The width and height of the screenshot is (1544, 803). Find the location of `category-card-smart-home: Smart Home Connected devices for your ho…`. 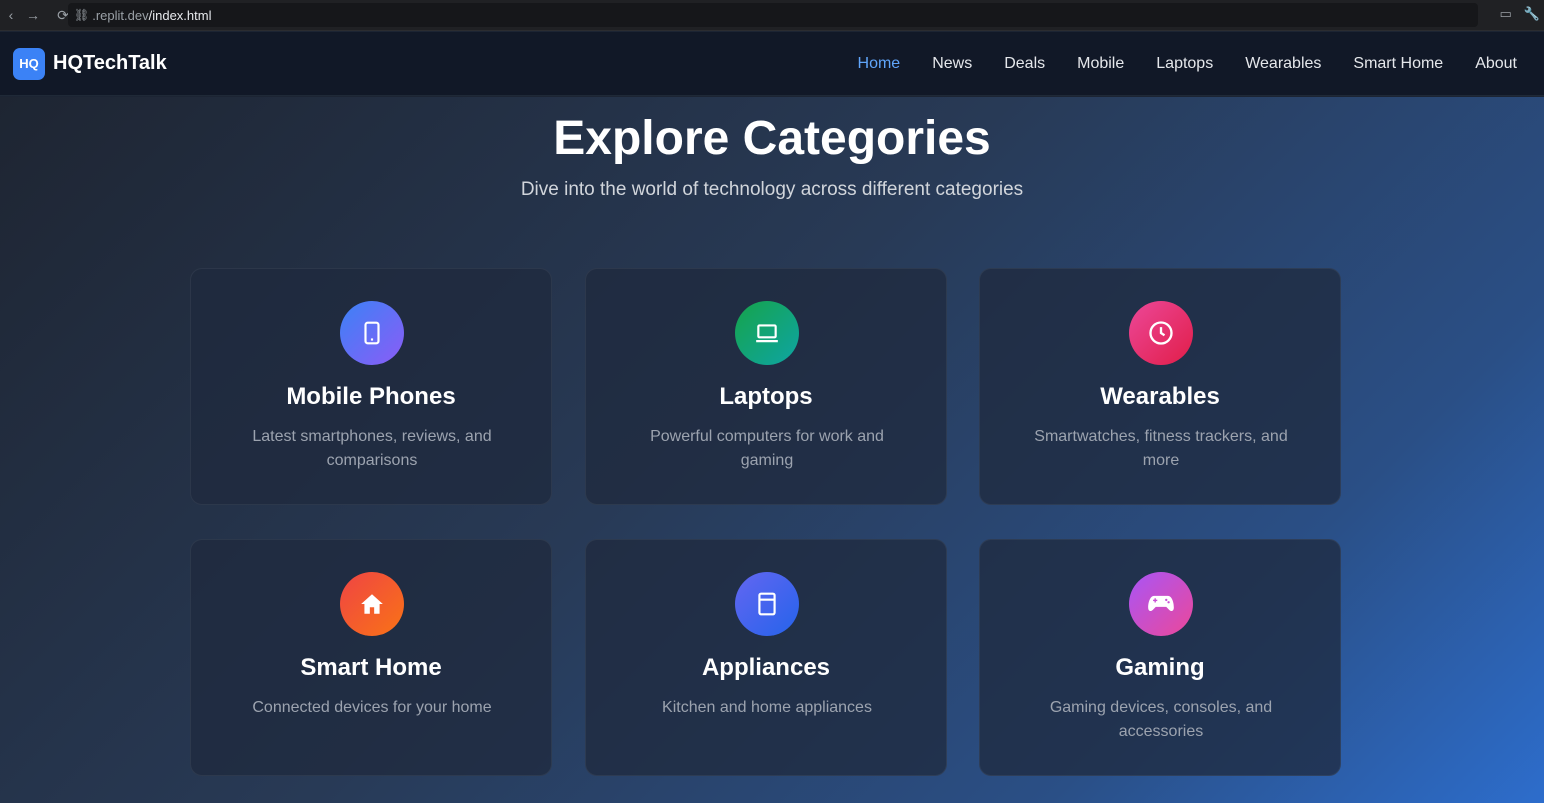

category-card-smart-home: Smart Home Connected devices for your ho… is located at coordinates (371, 657).